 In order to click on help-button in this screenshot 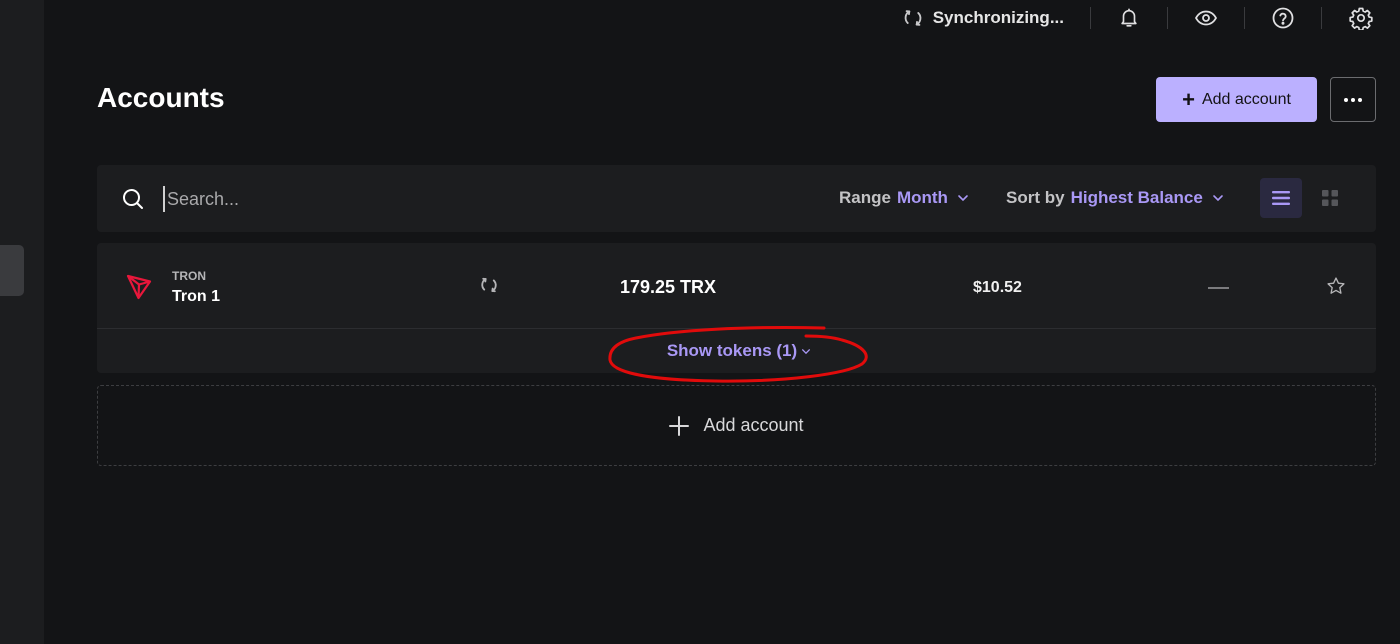, I will do `click(1283, 18)`.